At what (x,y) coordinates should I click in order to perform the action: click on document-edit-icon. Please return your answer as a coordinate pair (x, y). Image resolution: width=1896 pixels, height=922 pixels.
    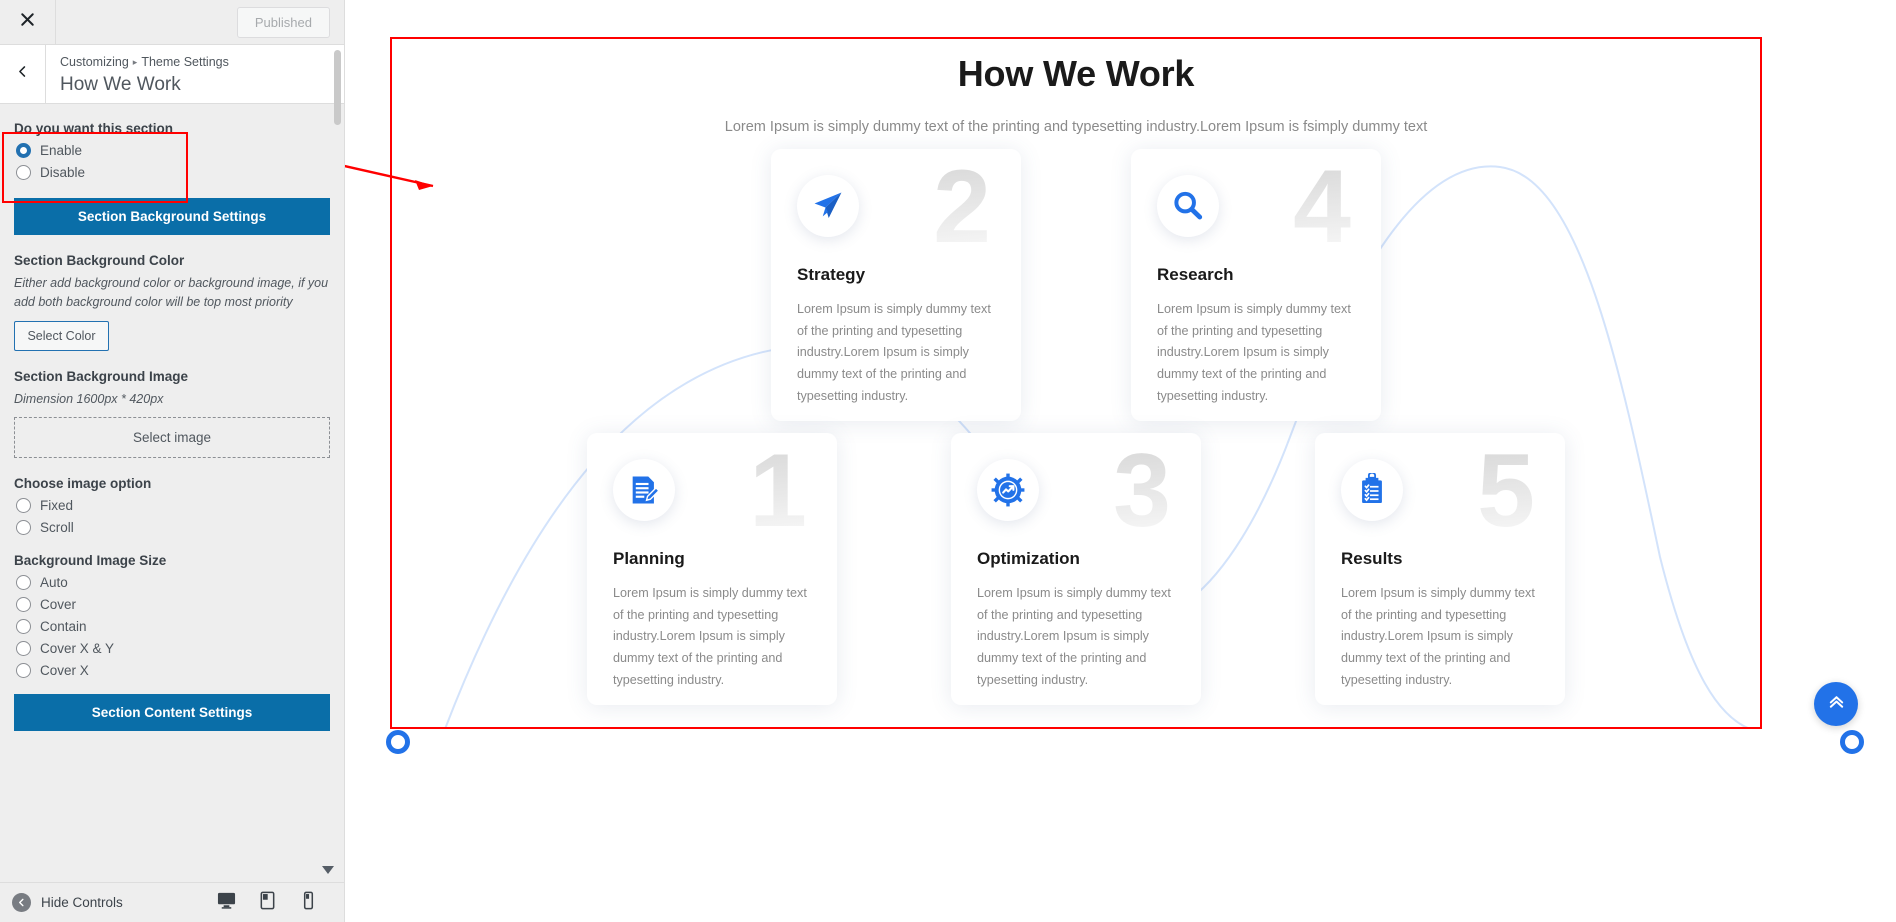
    Looking at the image, I should click on (644, 490).